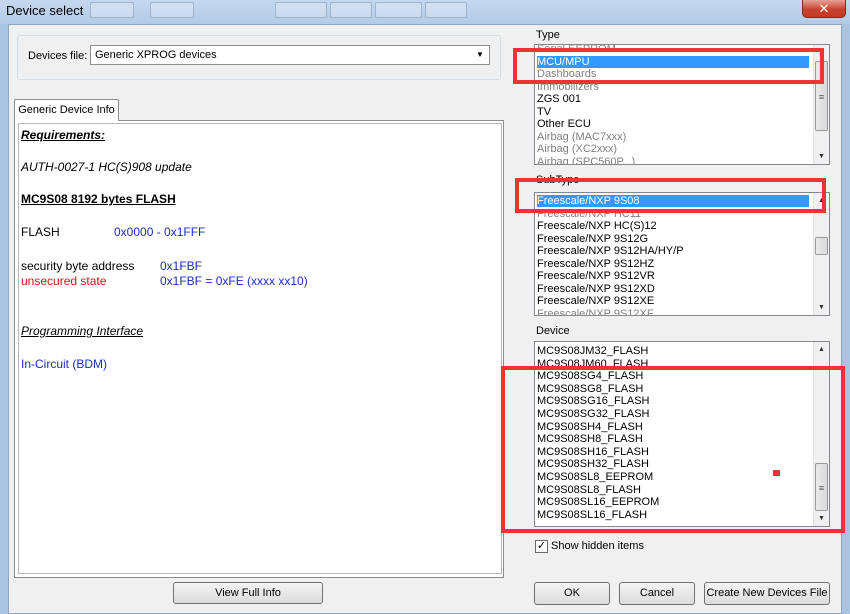 This screenshot has height=614, width=850. Describe the element at coordinates (597, 546) in the screenshot. I see `show-hidden-label: Show hidden items` at that location.